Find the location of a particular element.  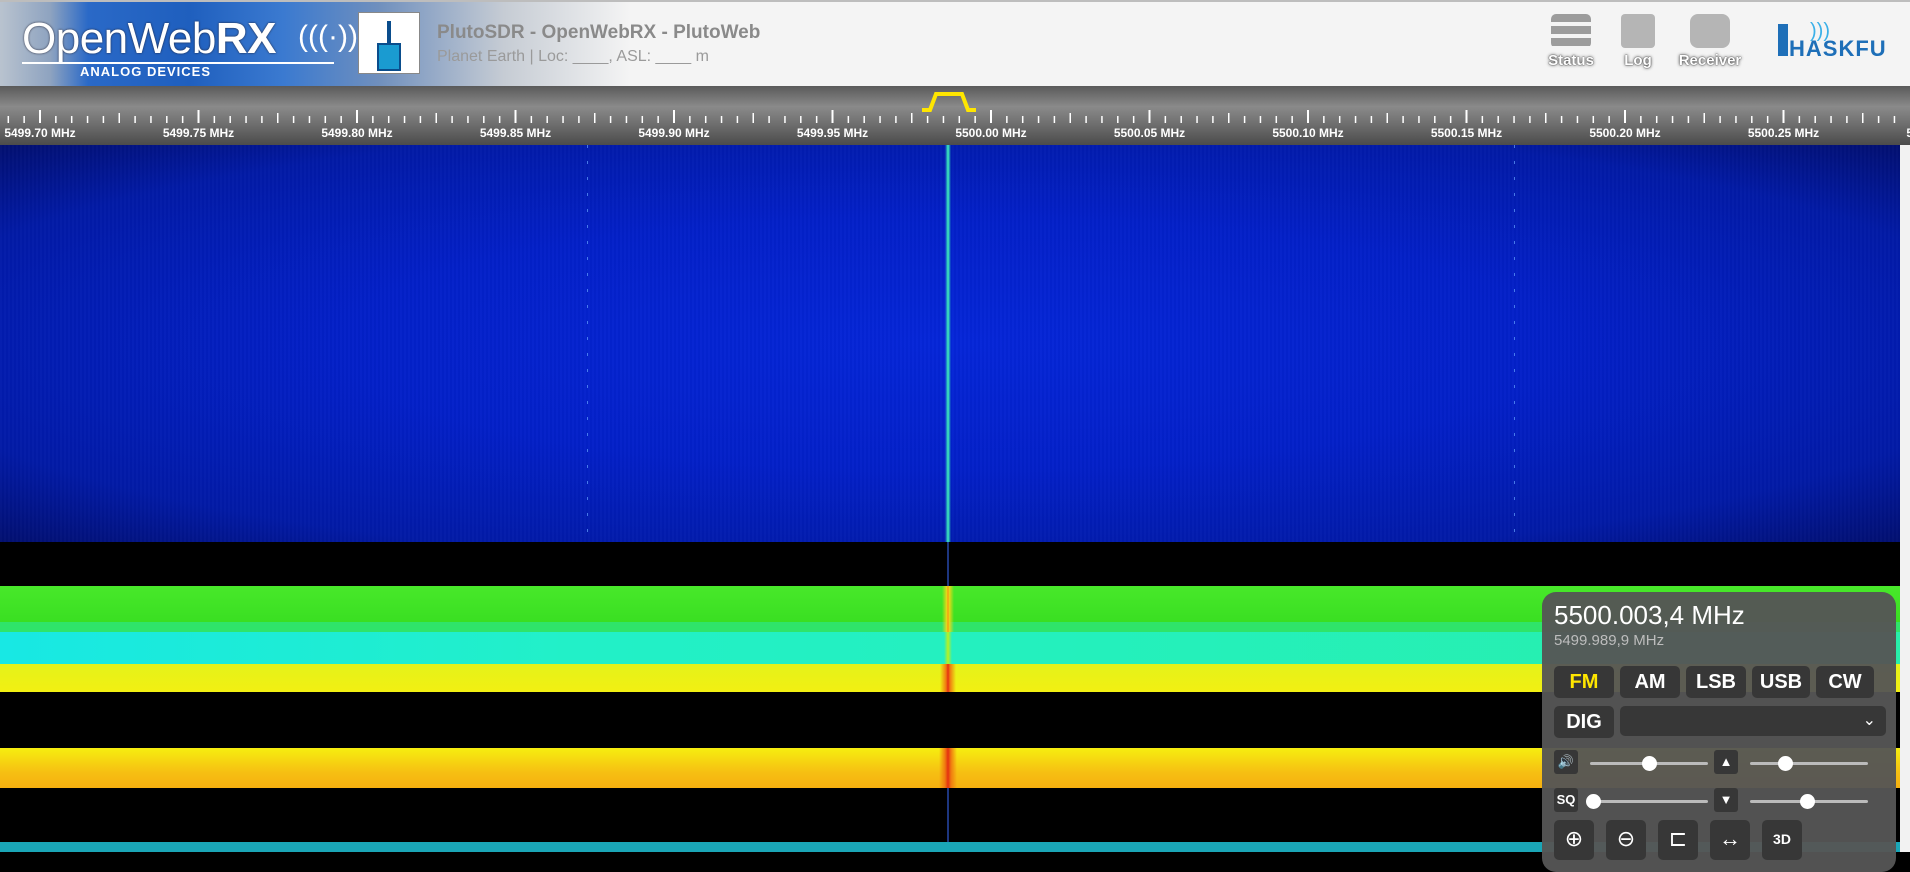

openwebrx-logo: OpenWebRX is located at coordinates (149, 39).